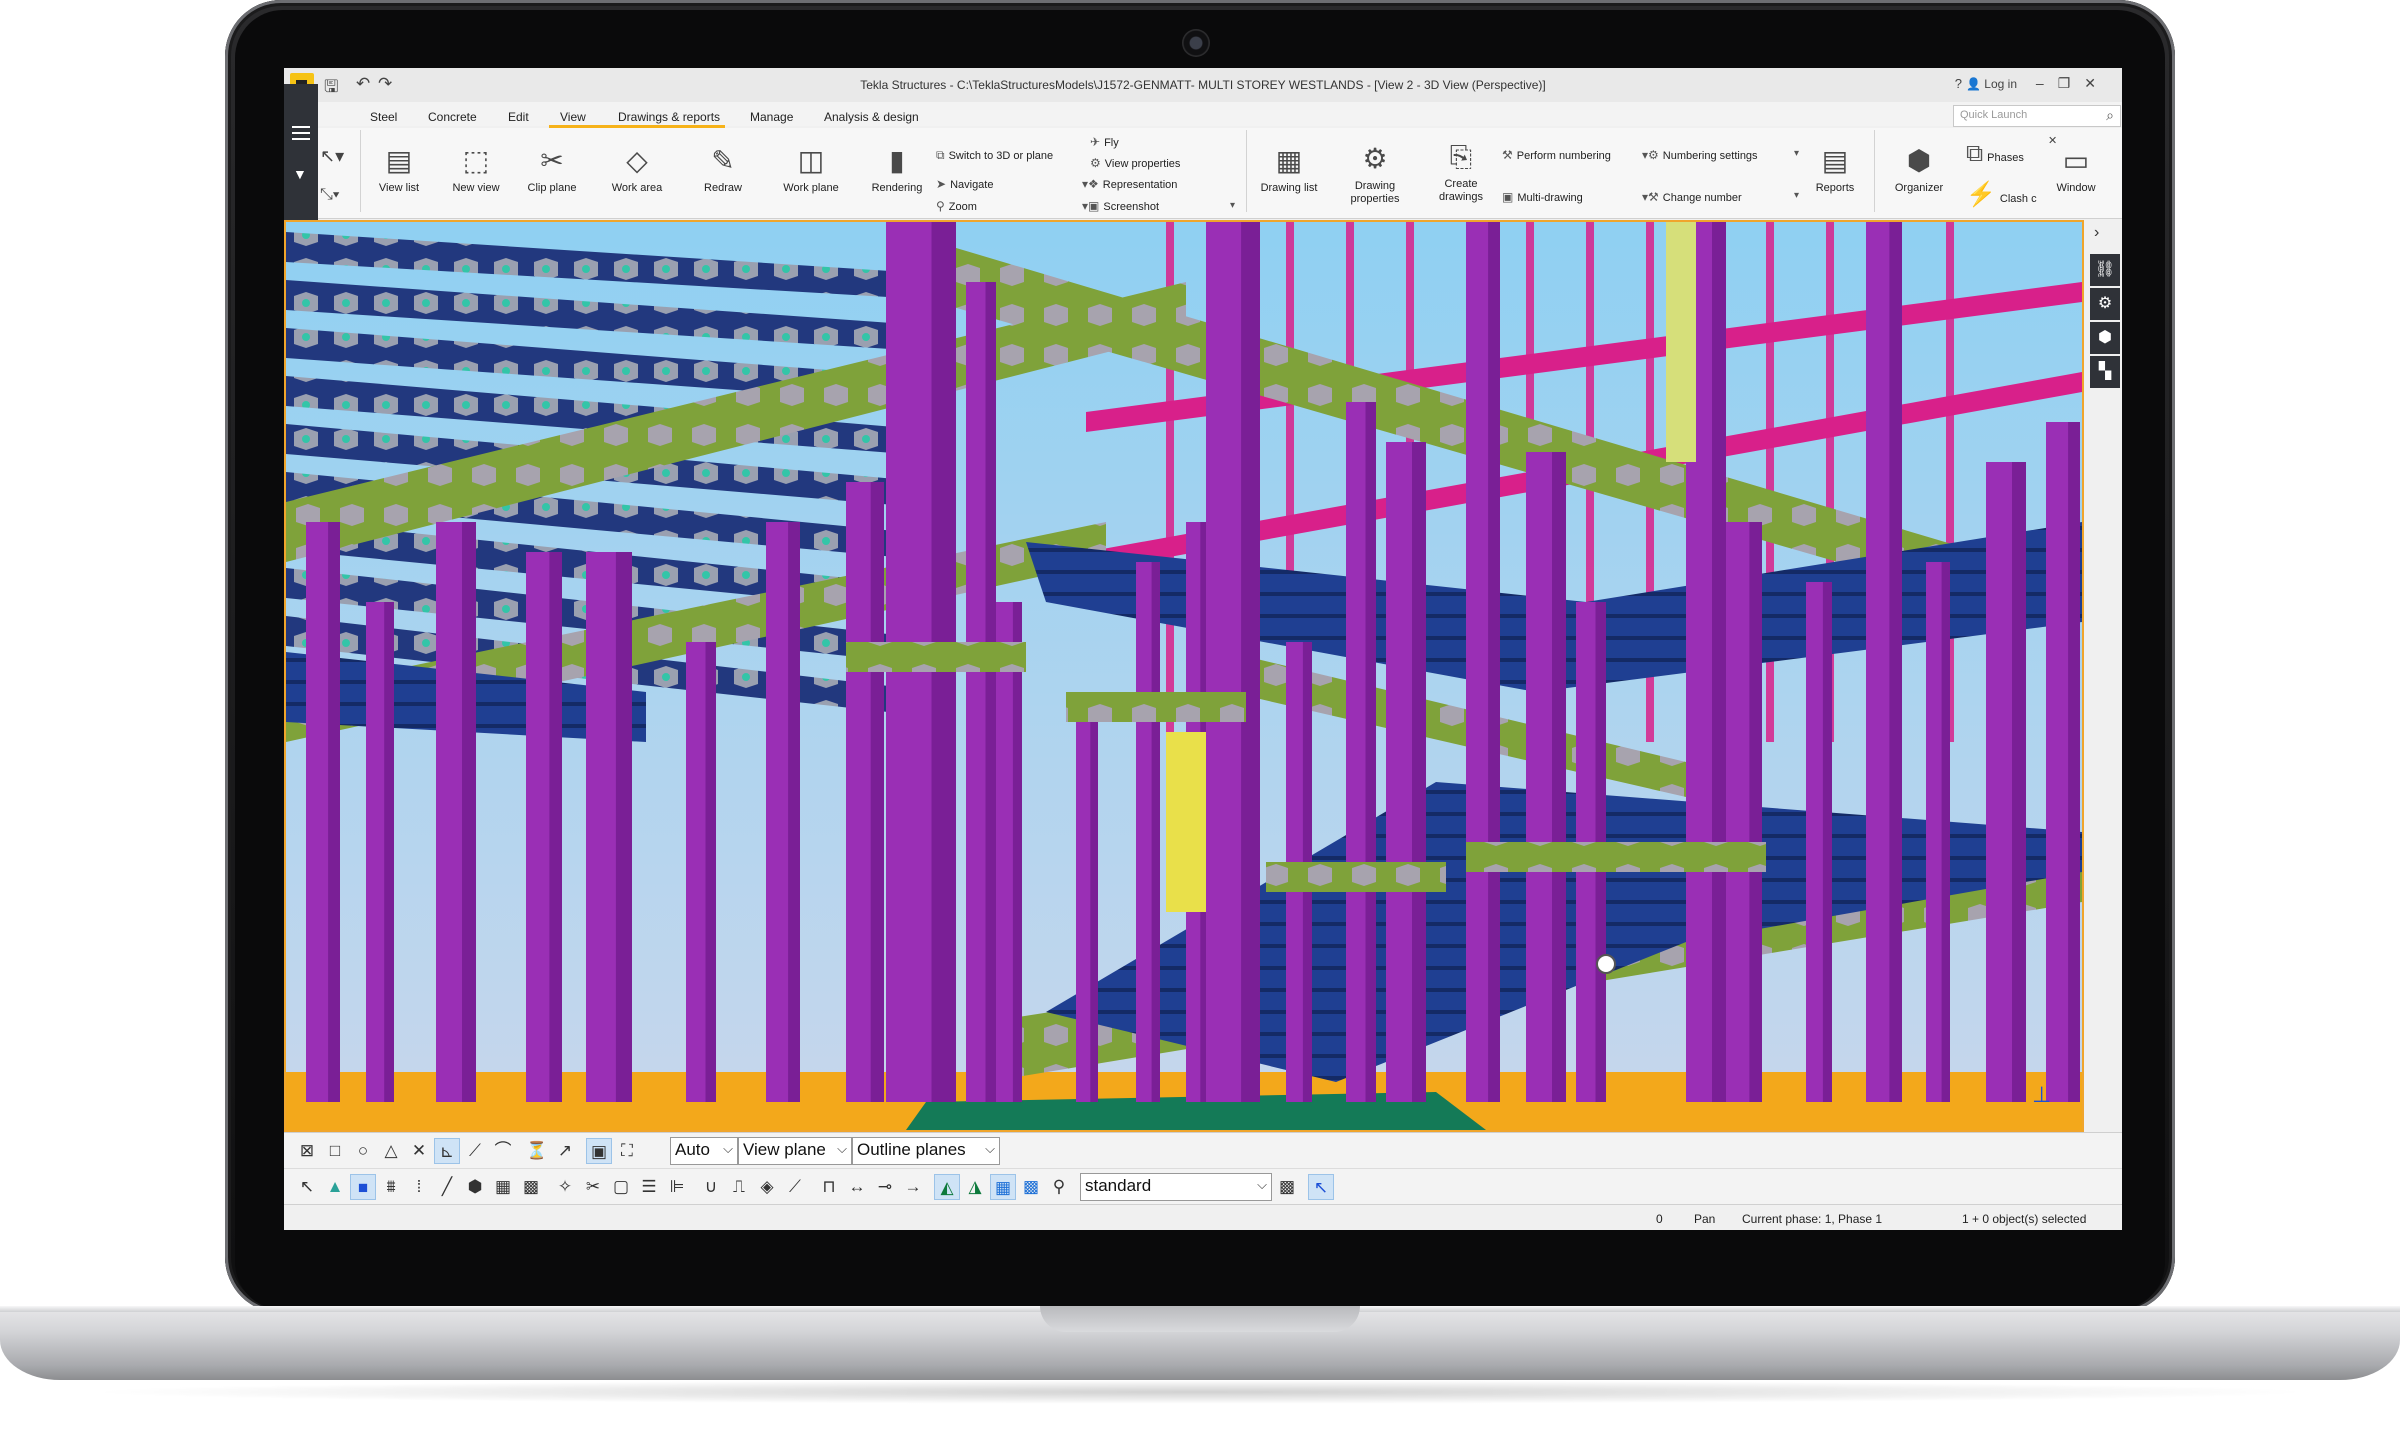 This screenshot has width=2400, height=1444. What do you see at coordinates (475, 1187) in the screenshot?
I see `select-cube-icon: ⬢` at bounding box center [475, 1187].